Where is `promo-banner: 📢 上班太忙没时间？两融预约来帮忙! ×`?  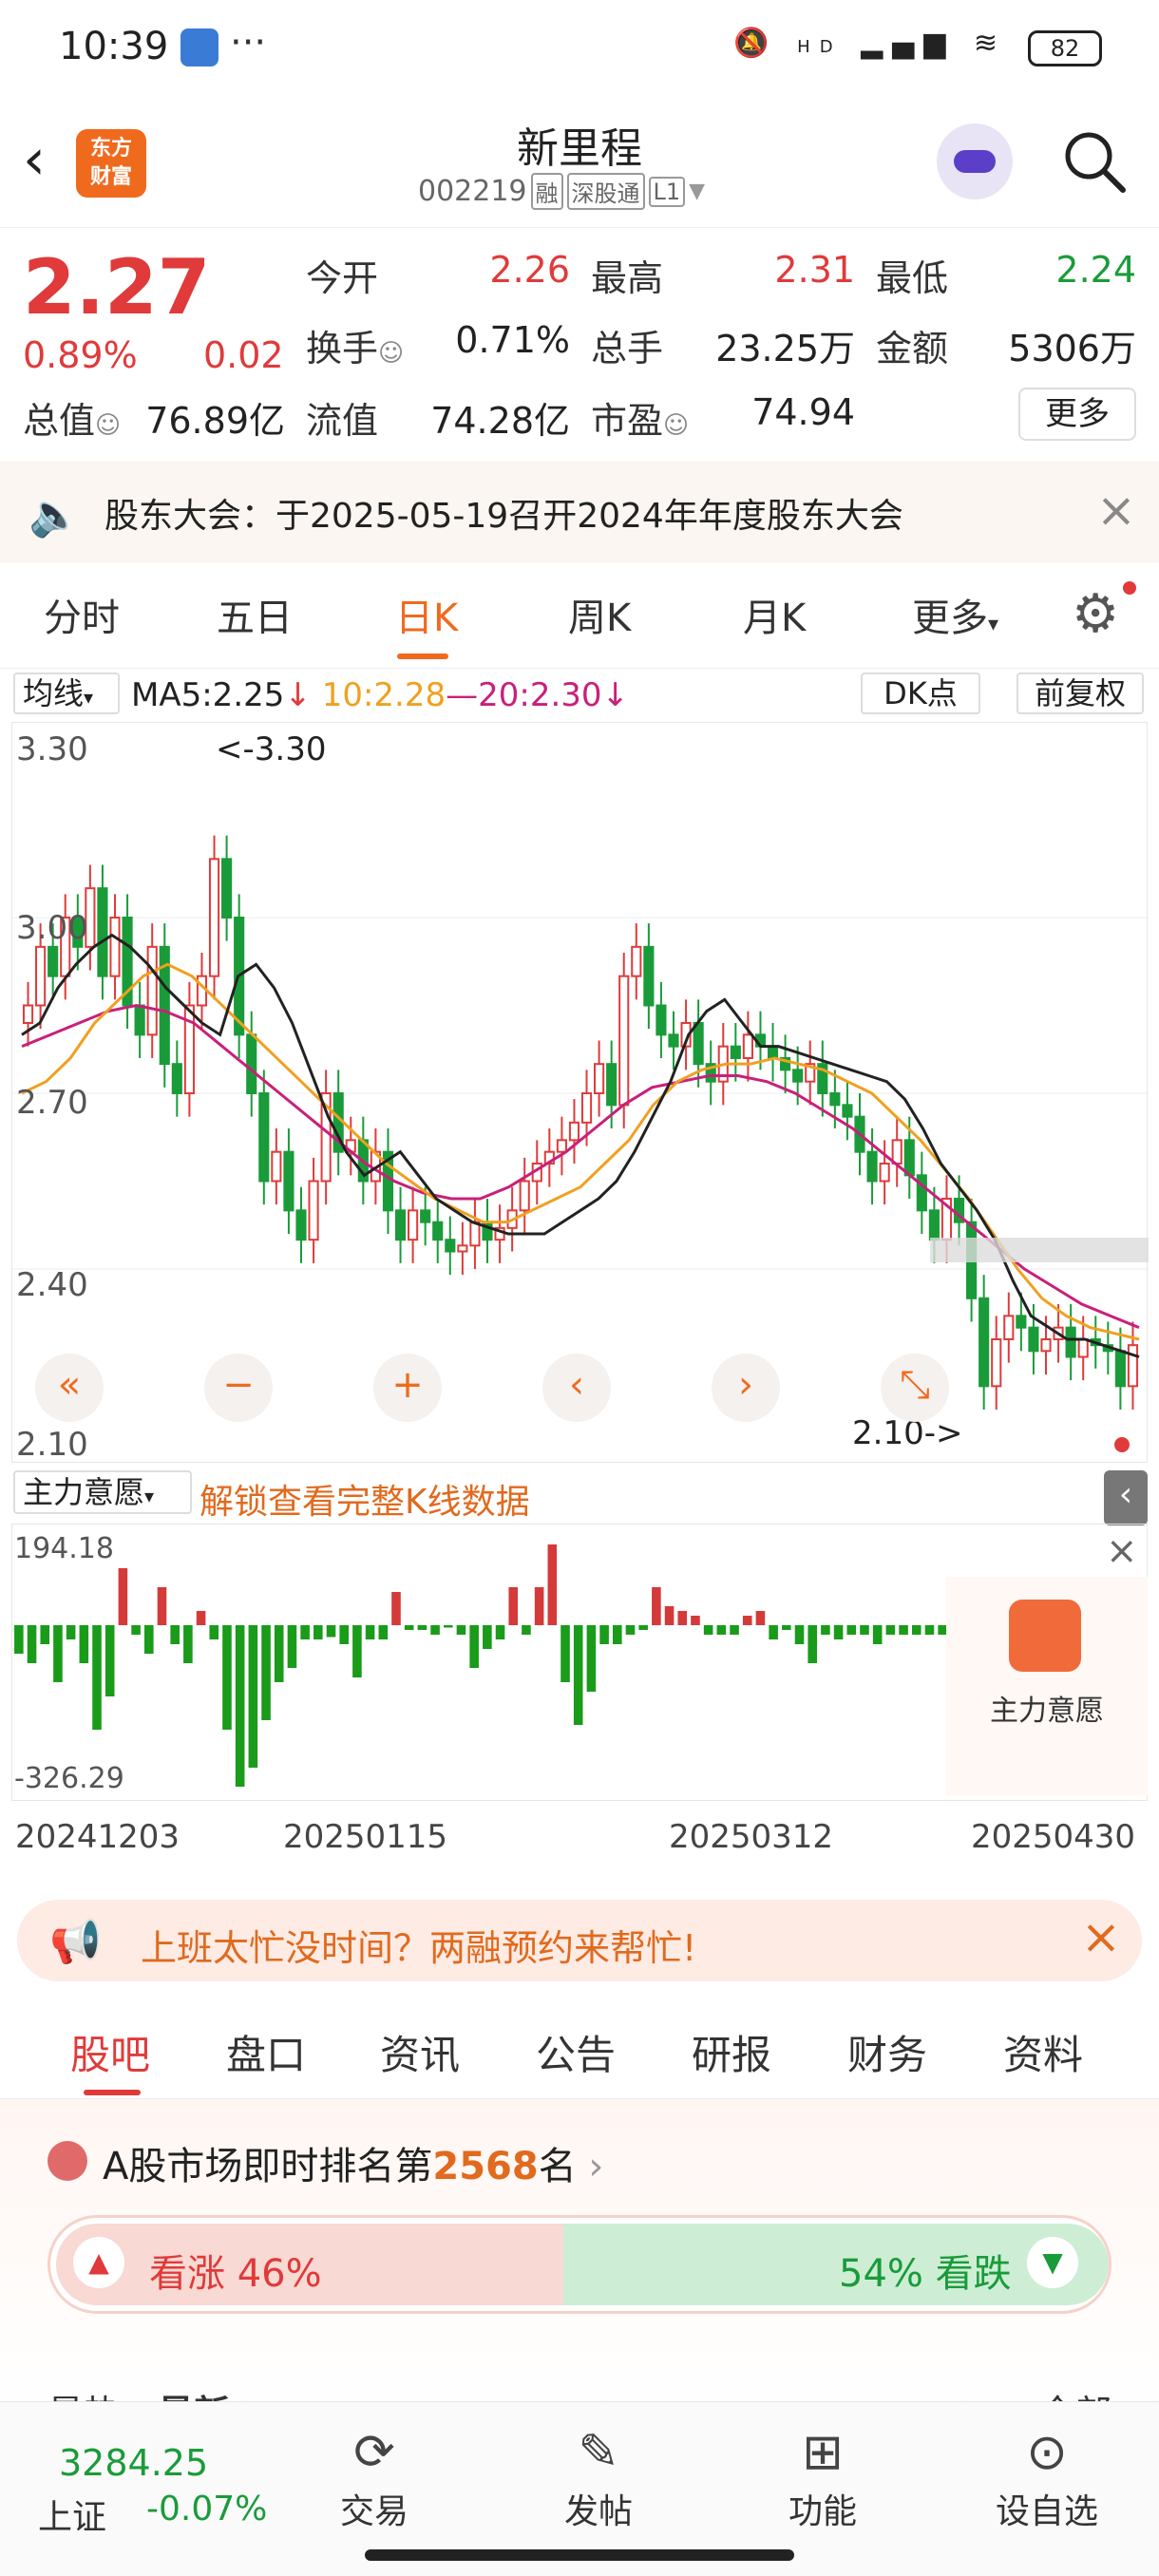
promo-banner: 📢 上班太忙没时间？两融预约来帮忙! × is located at coordinates (579, 1940).